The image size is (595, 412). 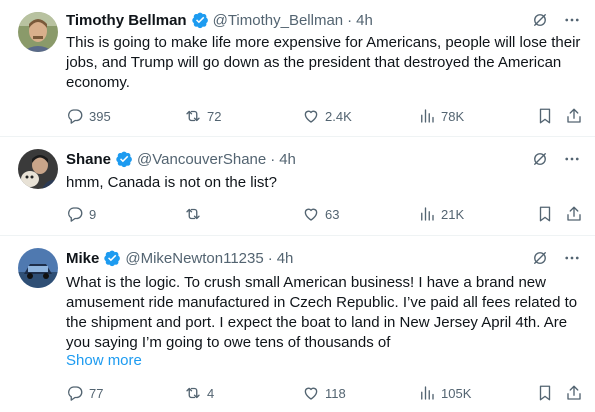 What do you see at coordinates (214, 116) in the screenshot?
I see `retweet-count: 72` at bounding box center [214, 116].